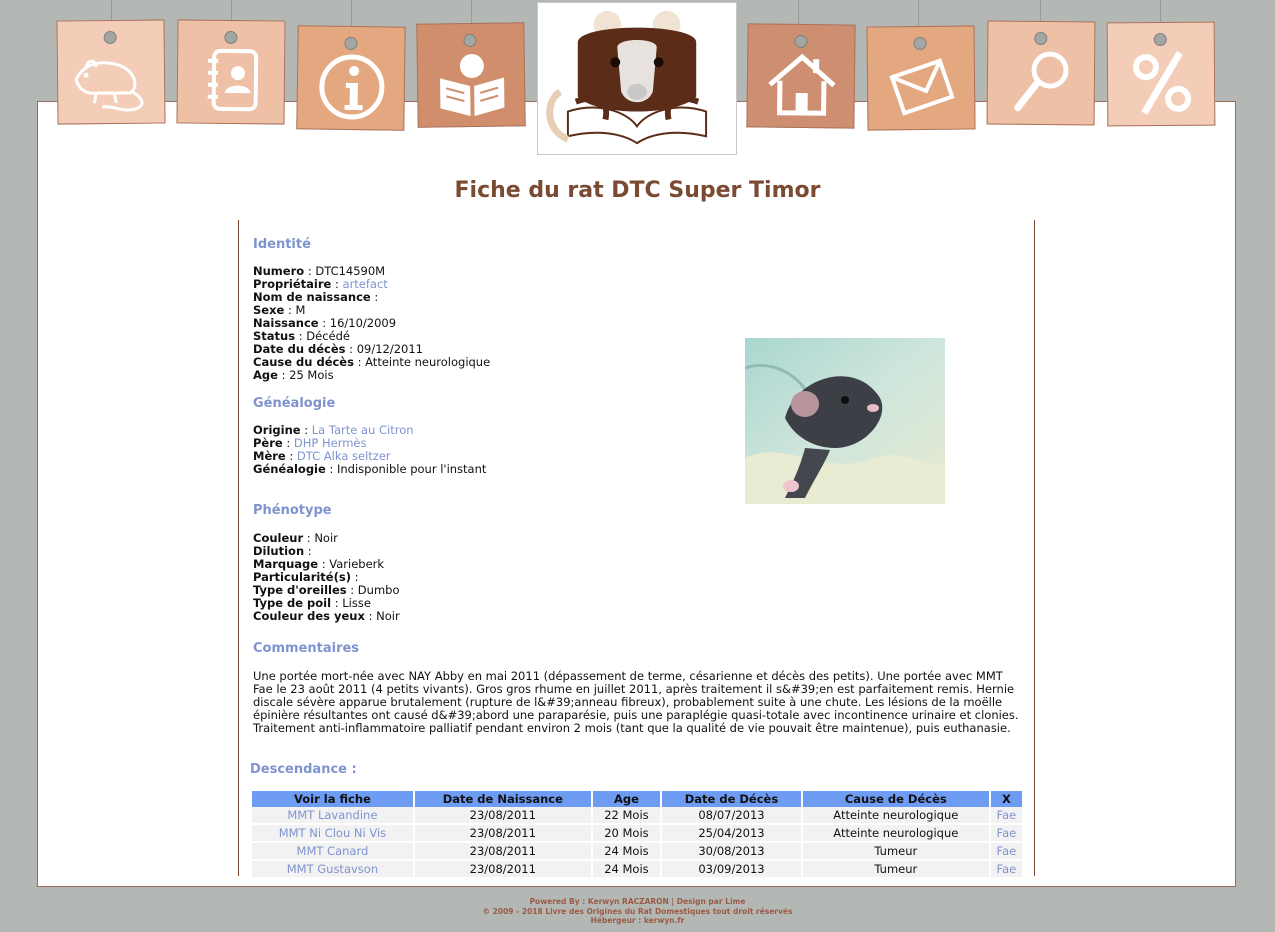  What do you see at coordinates (306, 648) in the screenshot?
I see `section-commentaires-heading: Commentaires` at bounding box center [306, 648].